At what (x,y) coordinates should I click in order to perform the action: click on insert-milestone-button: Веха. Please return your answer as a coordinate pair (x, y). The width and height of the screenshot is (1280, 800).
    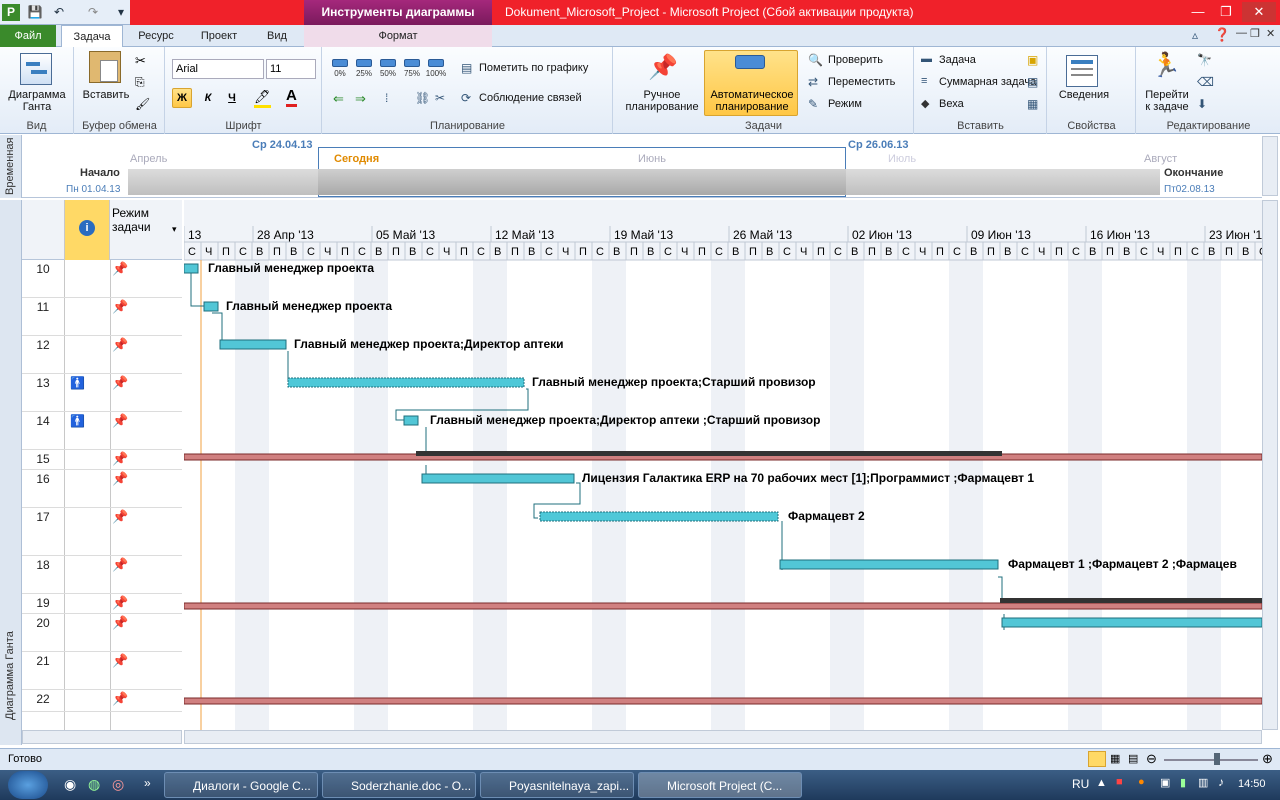
    Looking at the image, I should click on (951, 104).